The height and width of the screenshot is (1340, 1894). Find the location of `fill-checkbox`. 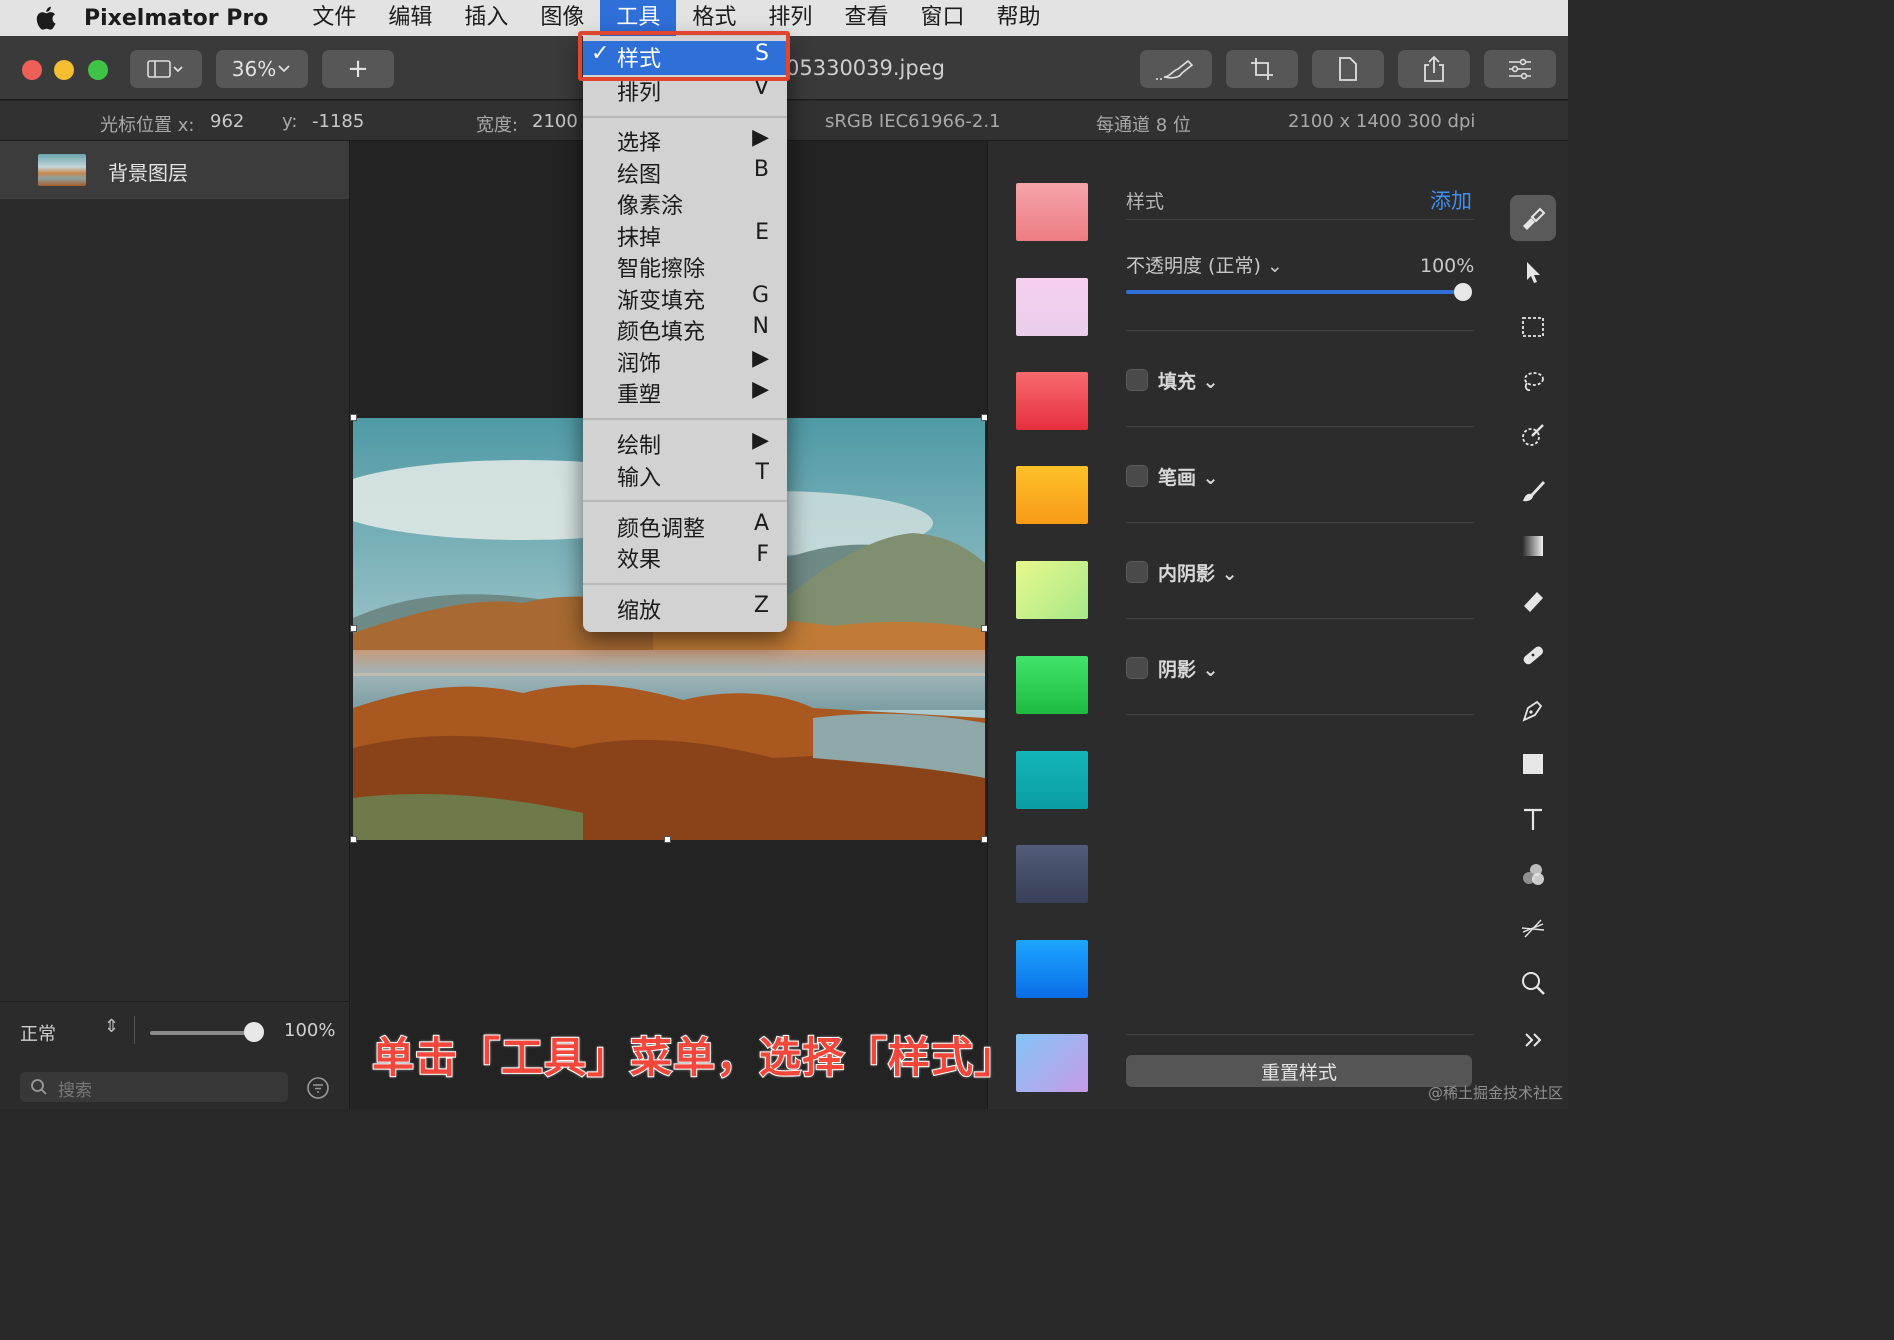

fill-checkbox is located at coordinates (1137, 380).